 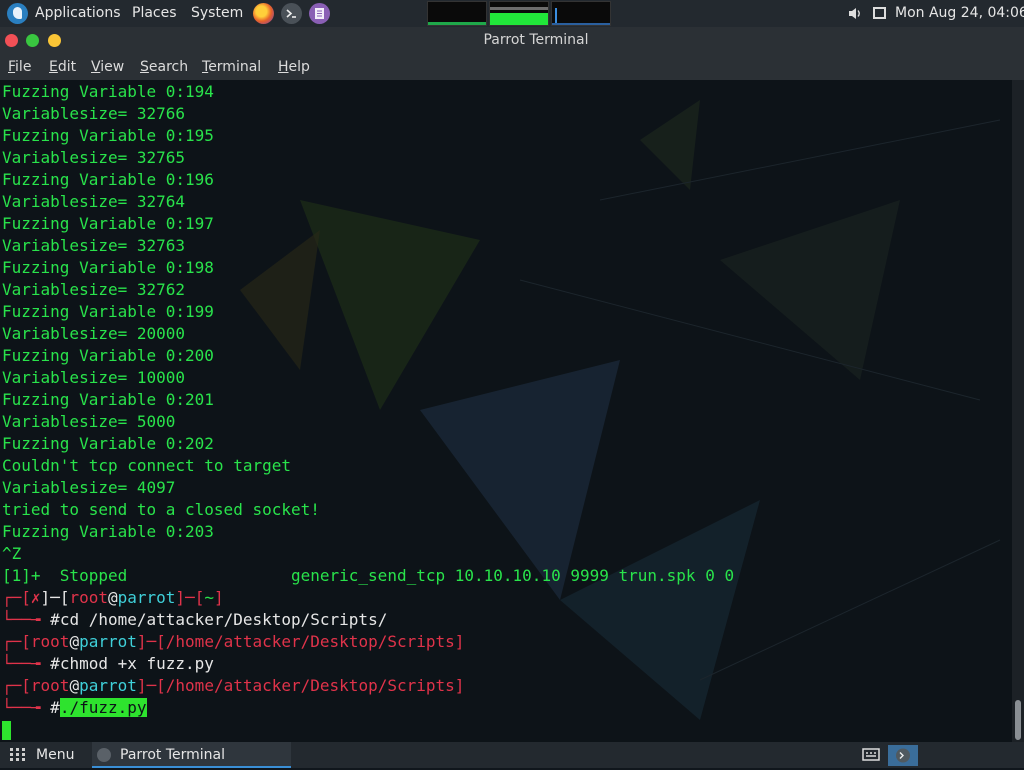 What do you see at coordinates (519, 13) in the screenshot?
I see `memory-monitor-graph` at bounding box center [519, 13].